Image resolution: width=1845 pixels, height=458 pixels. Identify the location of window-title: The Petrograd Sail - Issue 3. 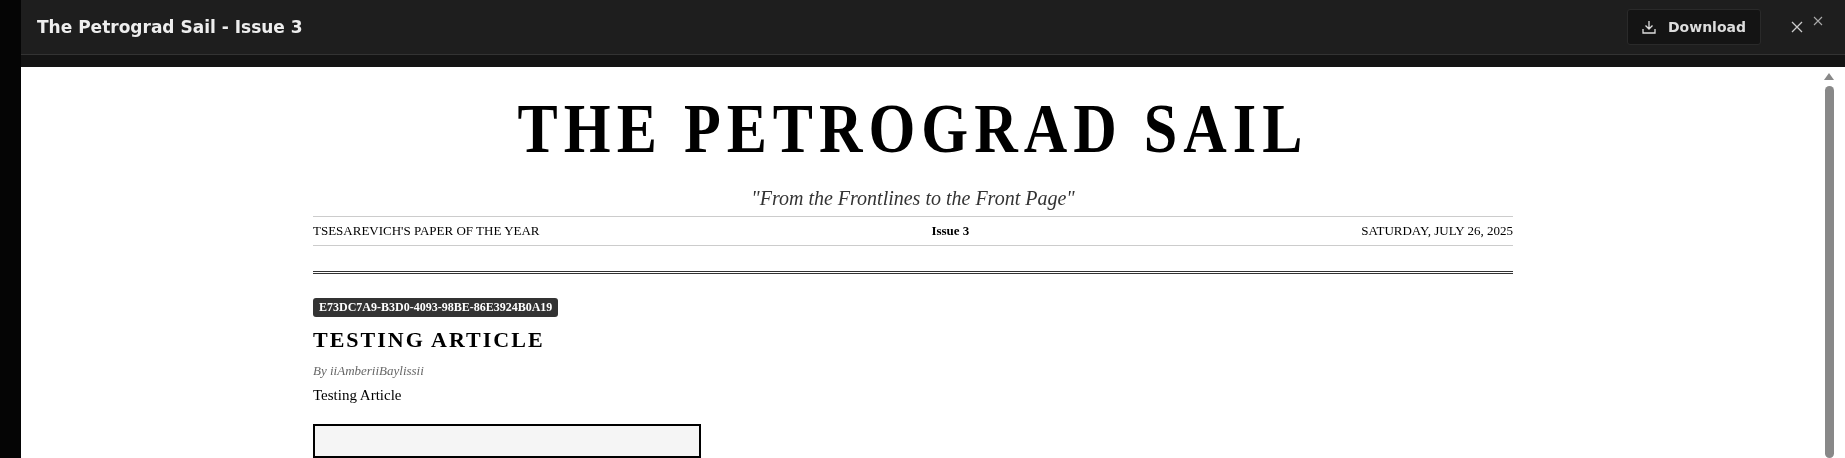
(170, 26).